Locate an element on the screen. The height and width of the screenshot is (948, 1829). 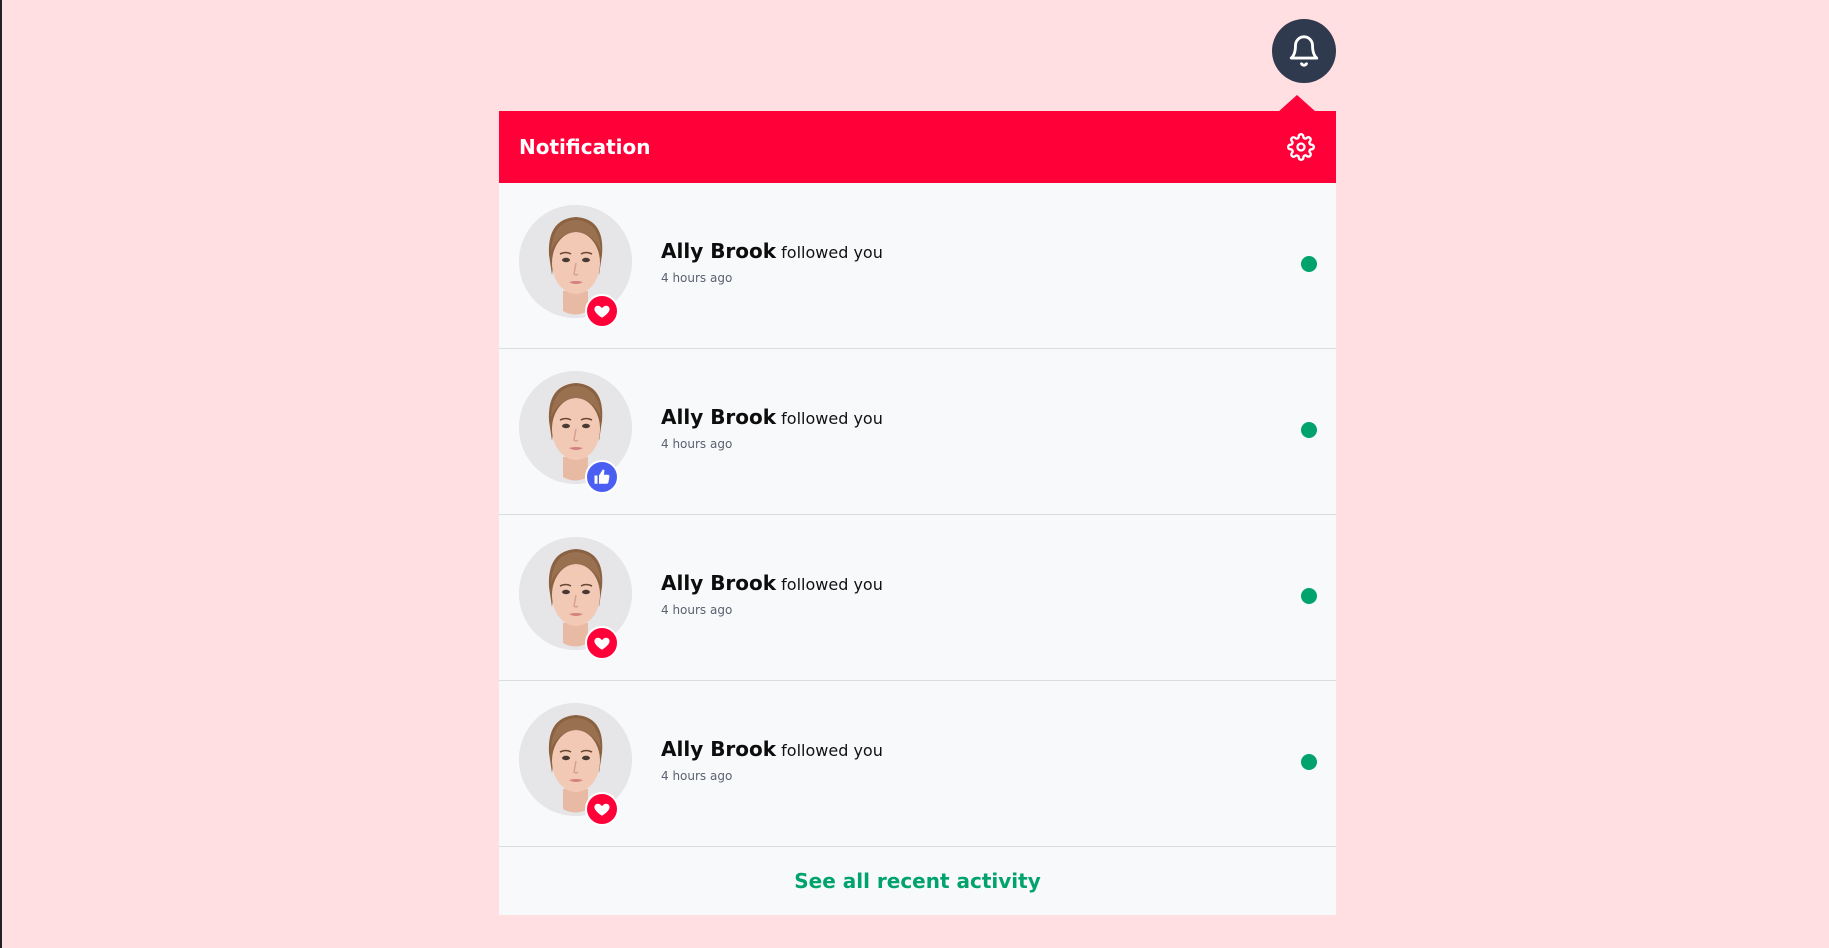
panel-title: Notification is located at coordinates (585, 147).